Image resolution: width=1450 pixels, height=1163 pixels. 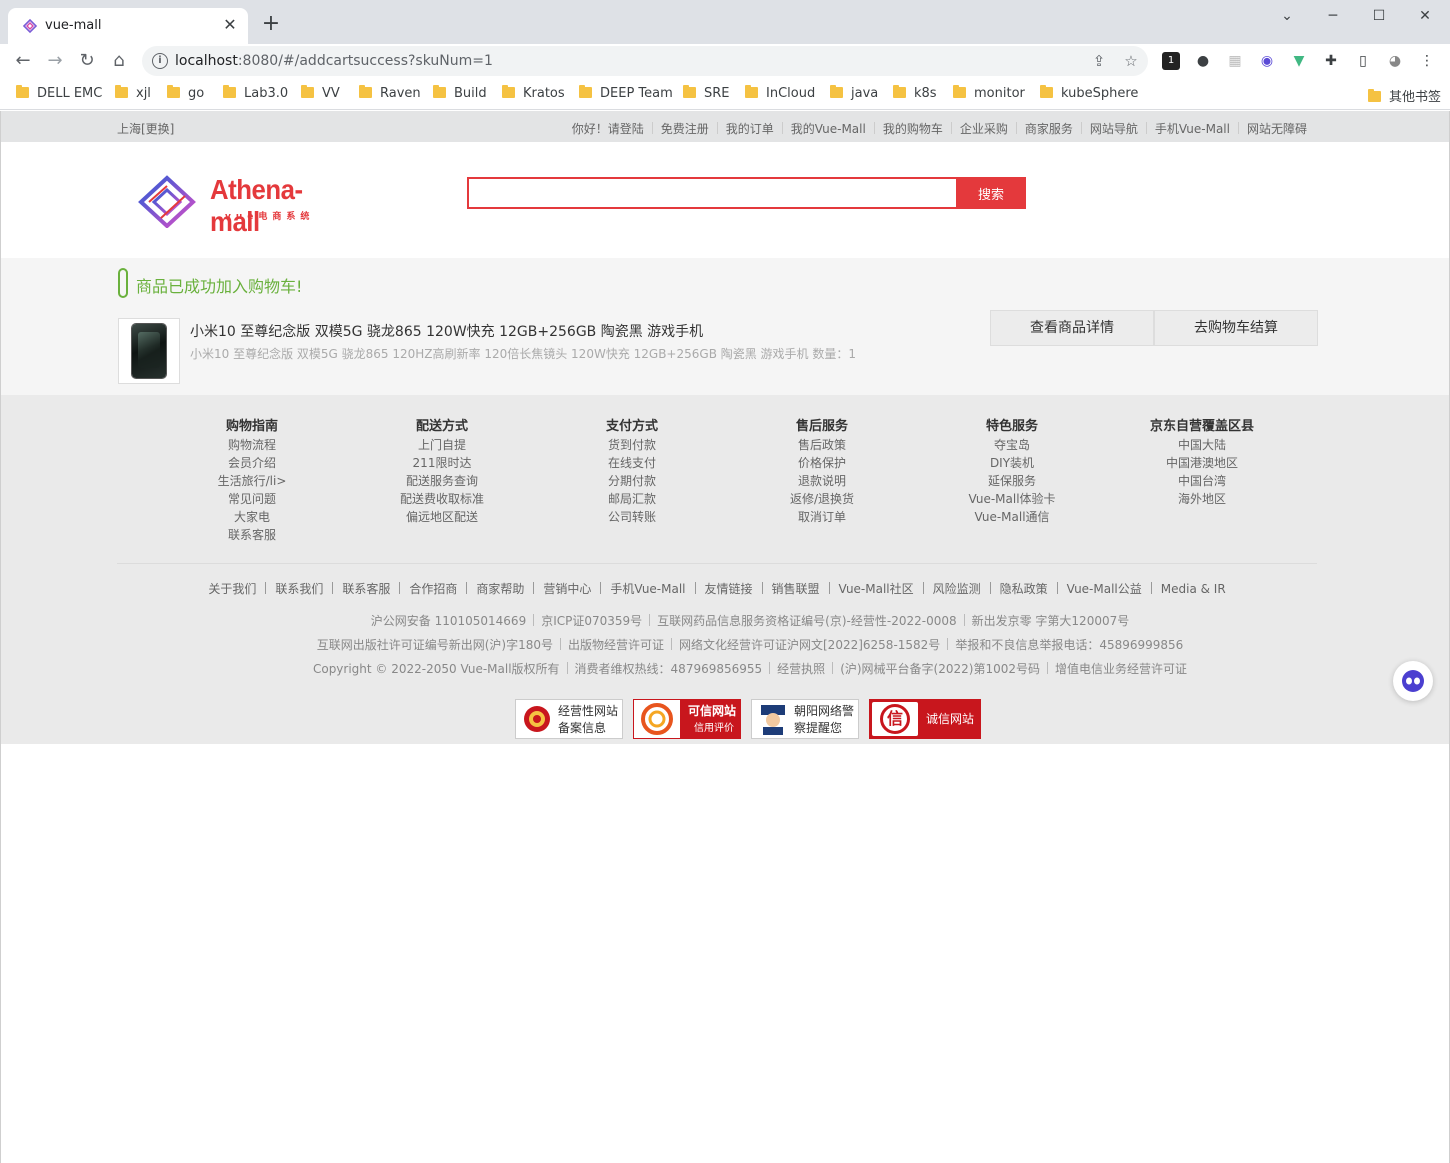 I want to click on license-link: Copyright © 2022-2050 Vue-Mall版权所有, so click(x=436, y=669).